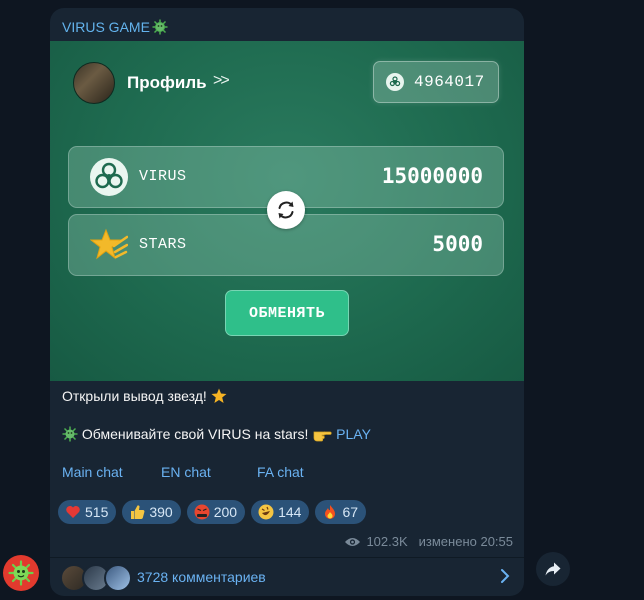 Image resolution: width=644 pixels, height=600 pixels. What do you see at coordinates (457, 244) in the screenshot?
I see `stars-value: 5000` at bounding box center [457, 244].